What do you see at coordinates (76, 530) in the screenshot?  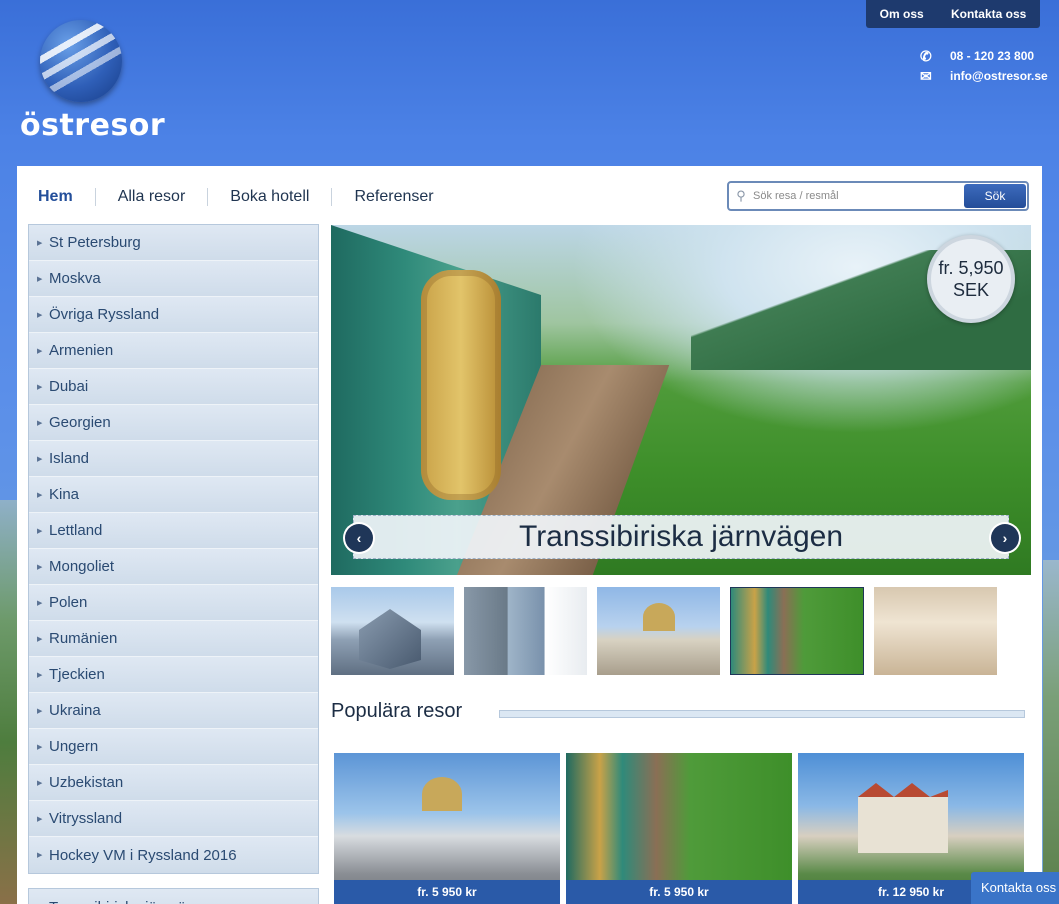 I see `sidebar-item-label: Lettland` at bounding box center [76, 530].